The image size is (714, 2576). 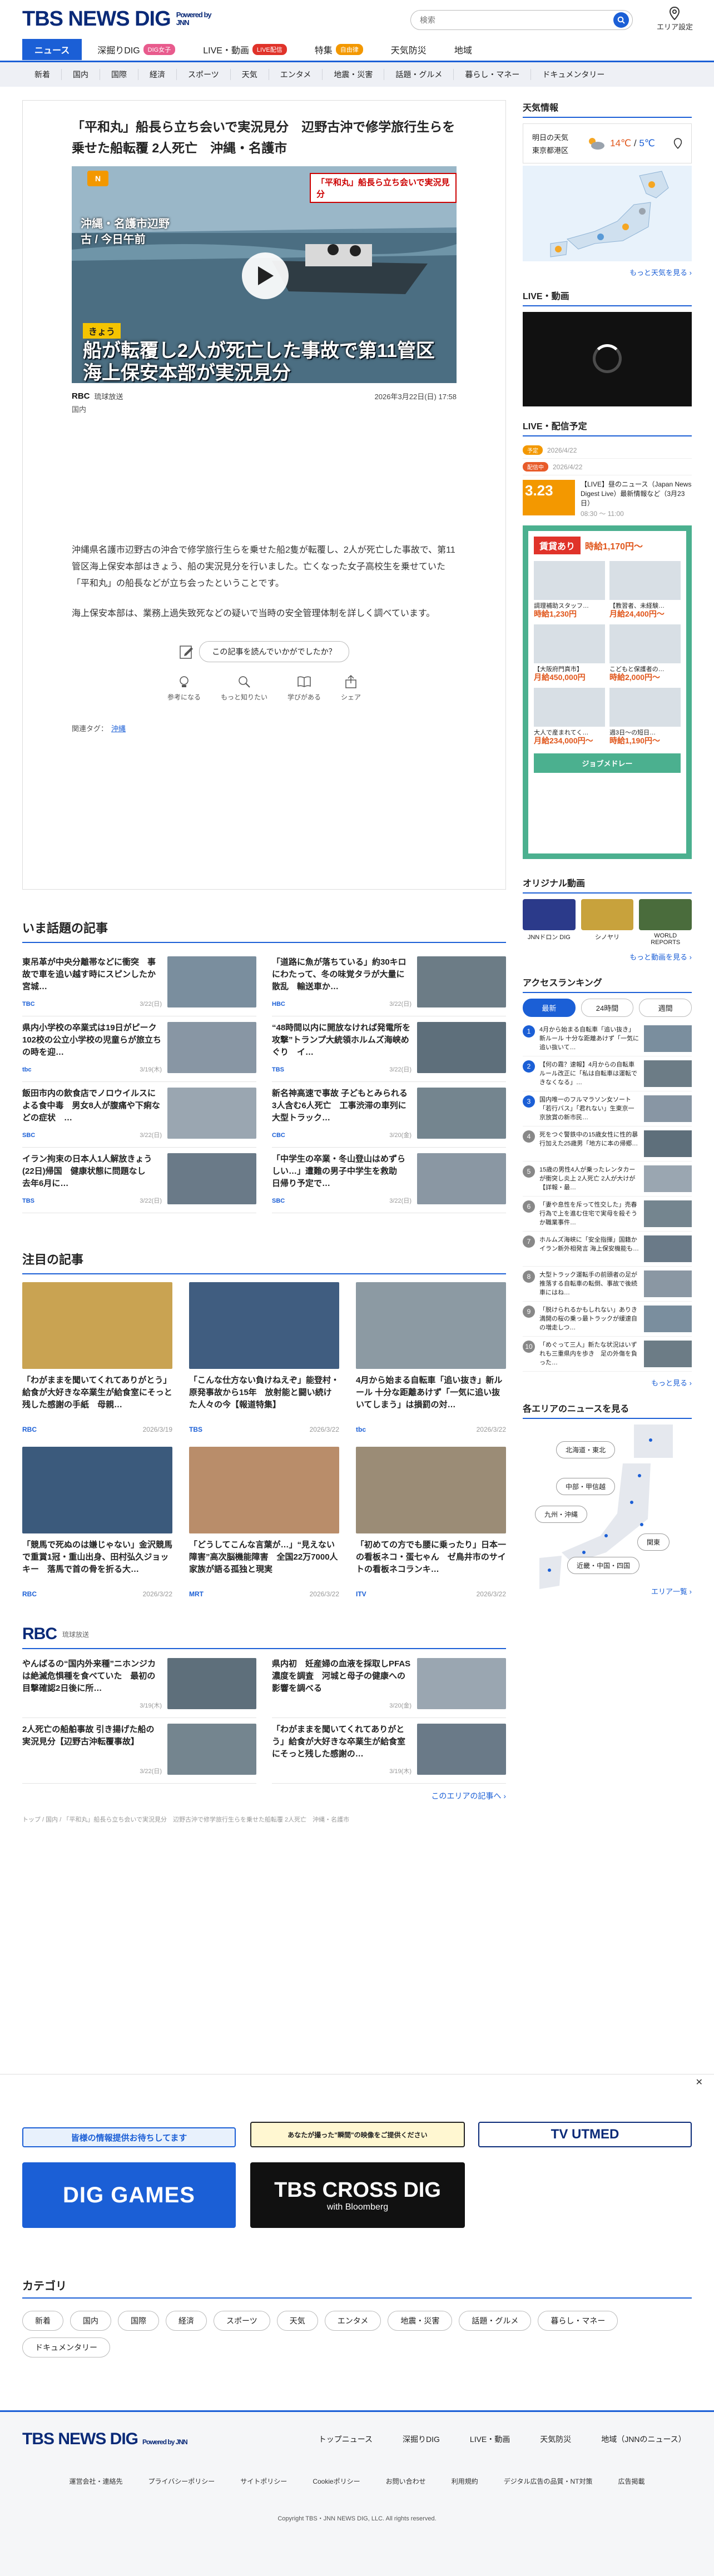 I want to click on close-icon: ✕, so click(x=699, y=2082).